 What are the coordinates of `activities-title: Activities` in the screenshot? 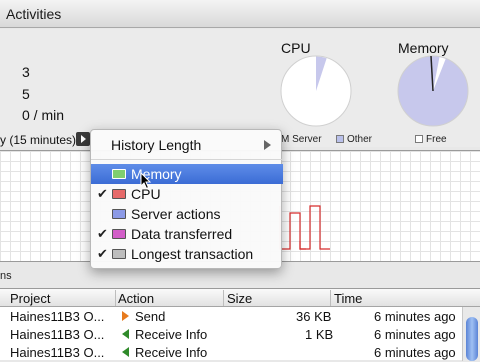 It's located at (34, 14).